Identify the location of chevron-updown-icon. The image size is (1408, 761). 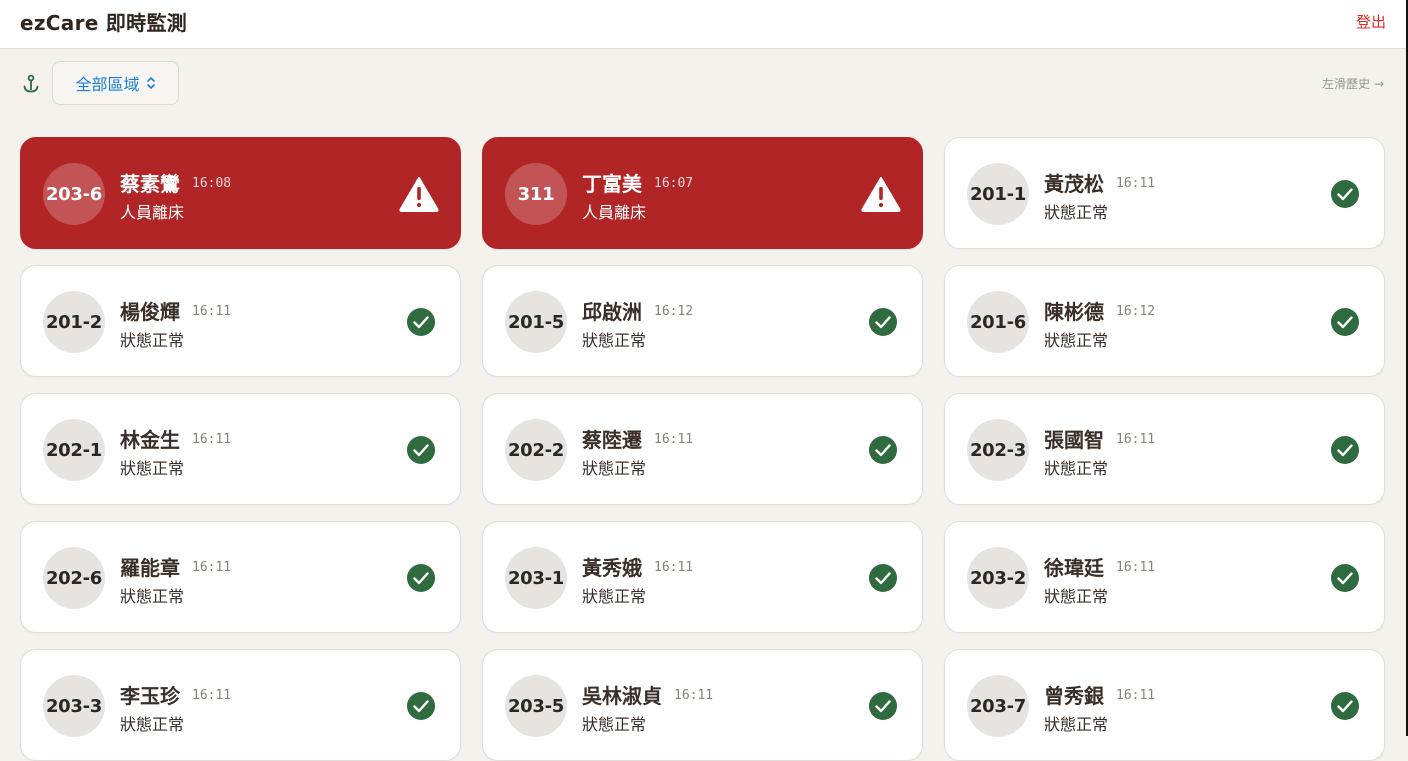
(150, 83).